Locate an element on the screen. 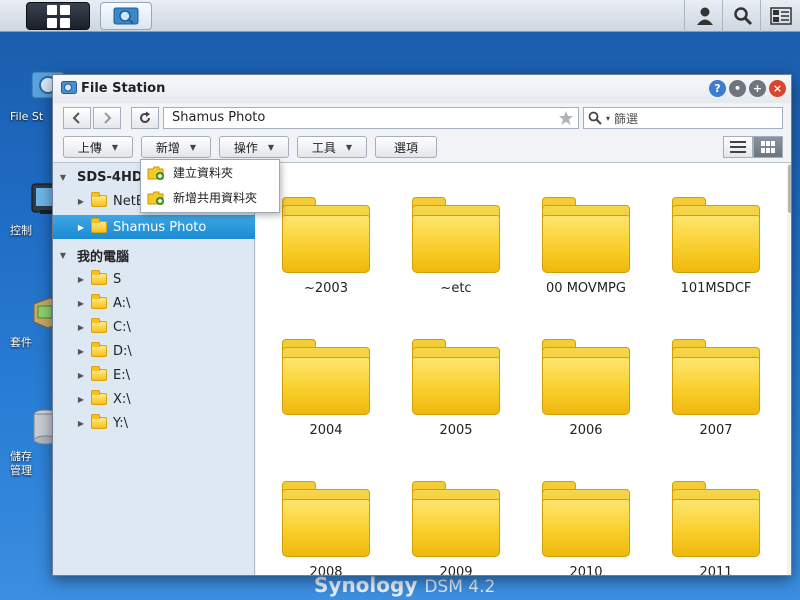 The image size is (800, 600). folder-item: 2010 is located at coordinates (586, 528).